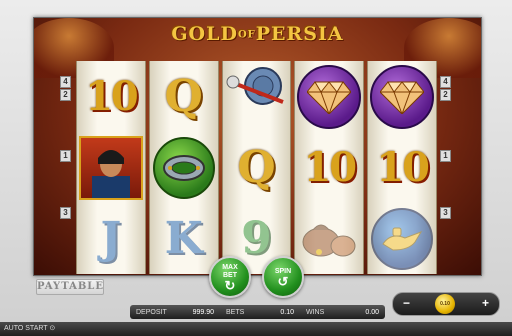 This screenshot has height=336, width=512. Describe the element at coordinates (235, 312) in the screenshot. I see `bets-label: BETS` at that location.